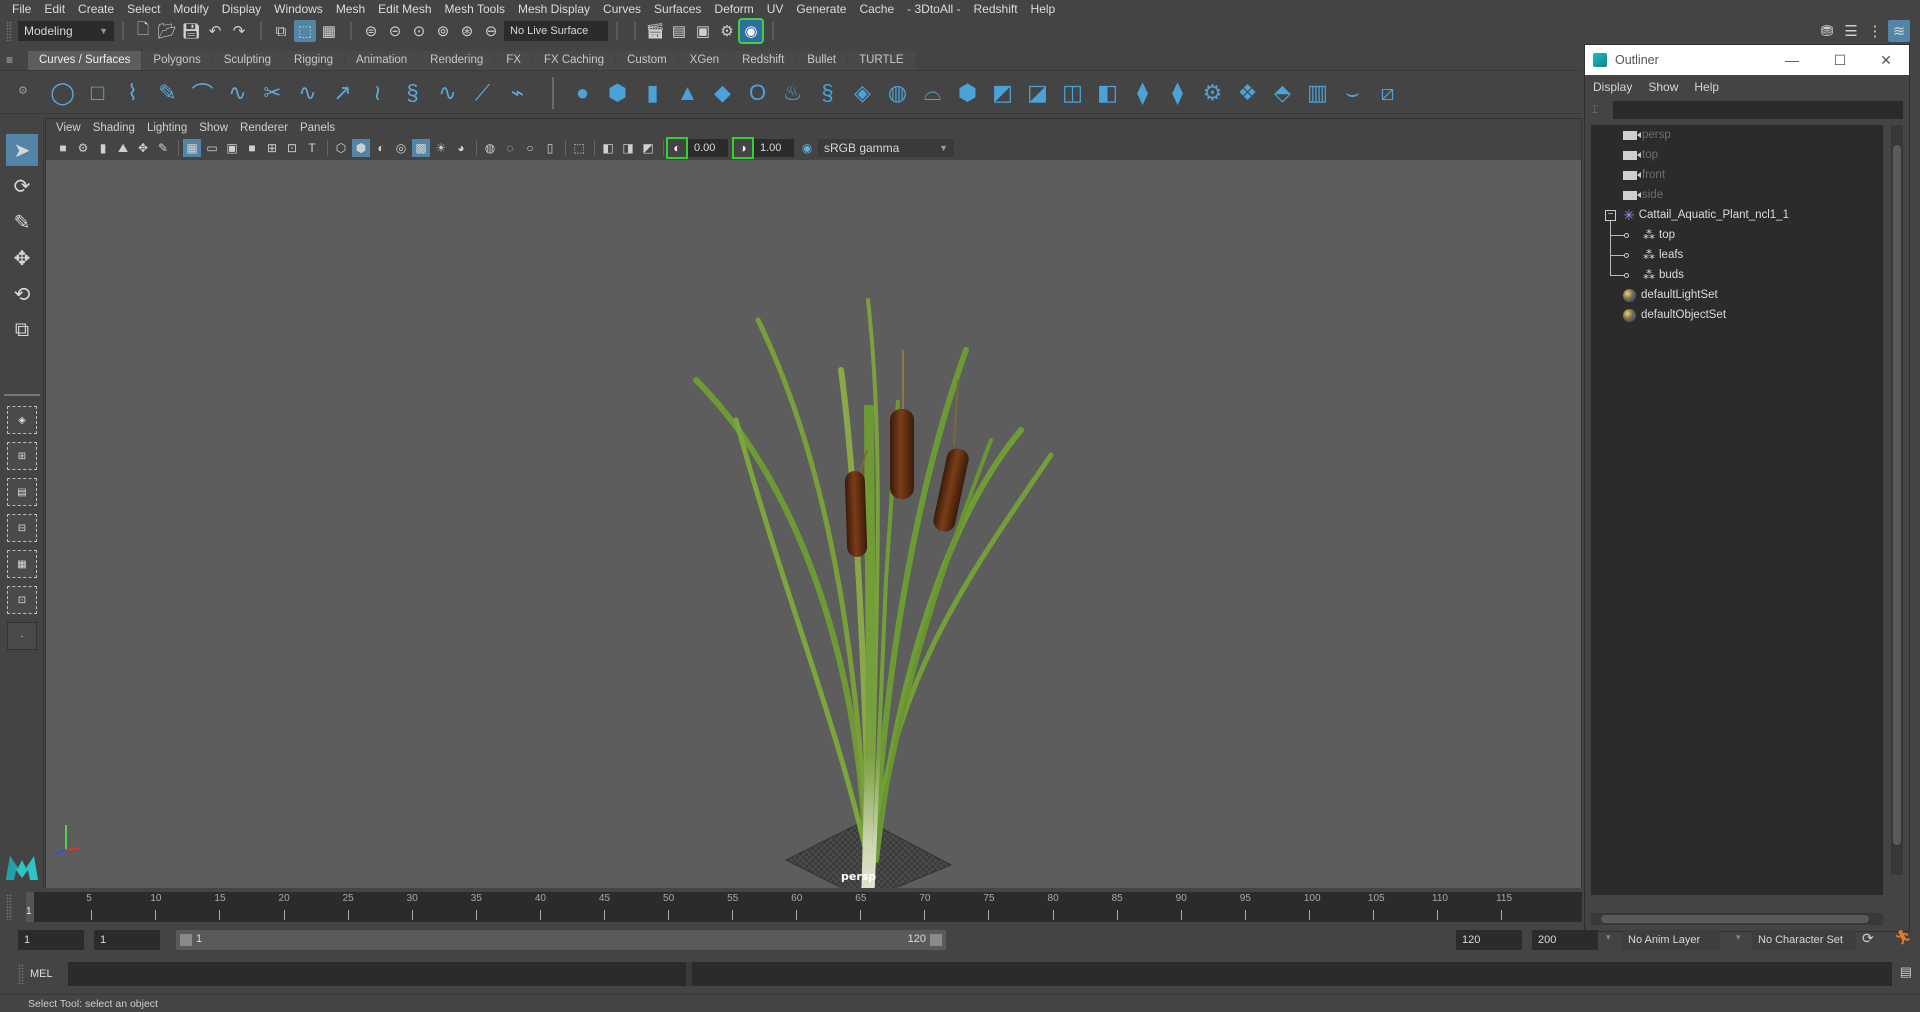  What do you see at coordinates (51, 940) in the screenshot?
I see `animation-start-field: 1` at bounding box center [51, 940].